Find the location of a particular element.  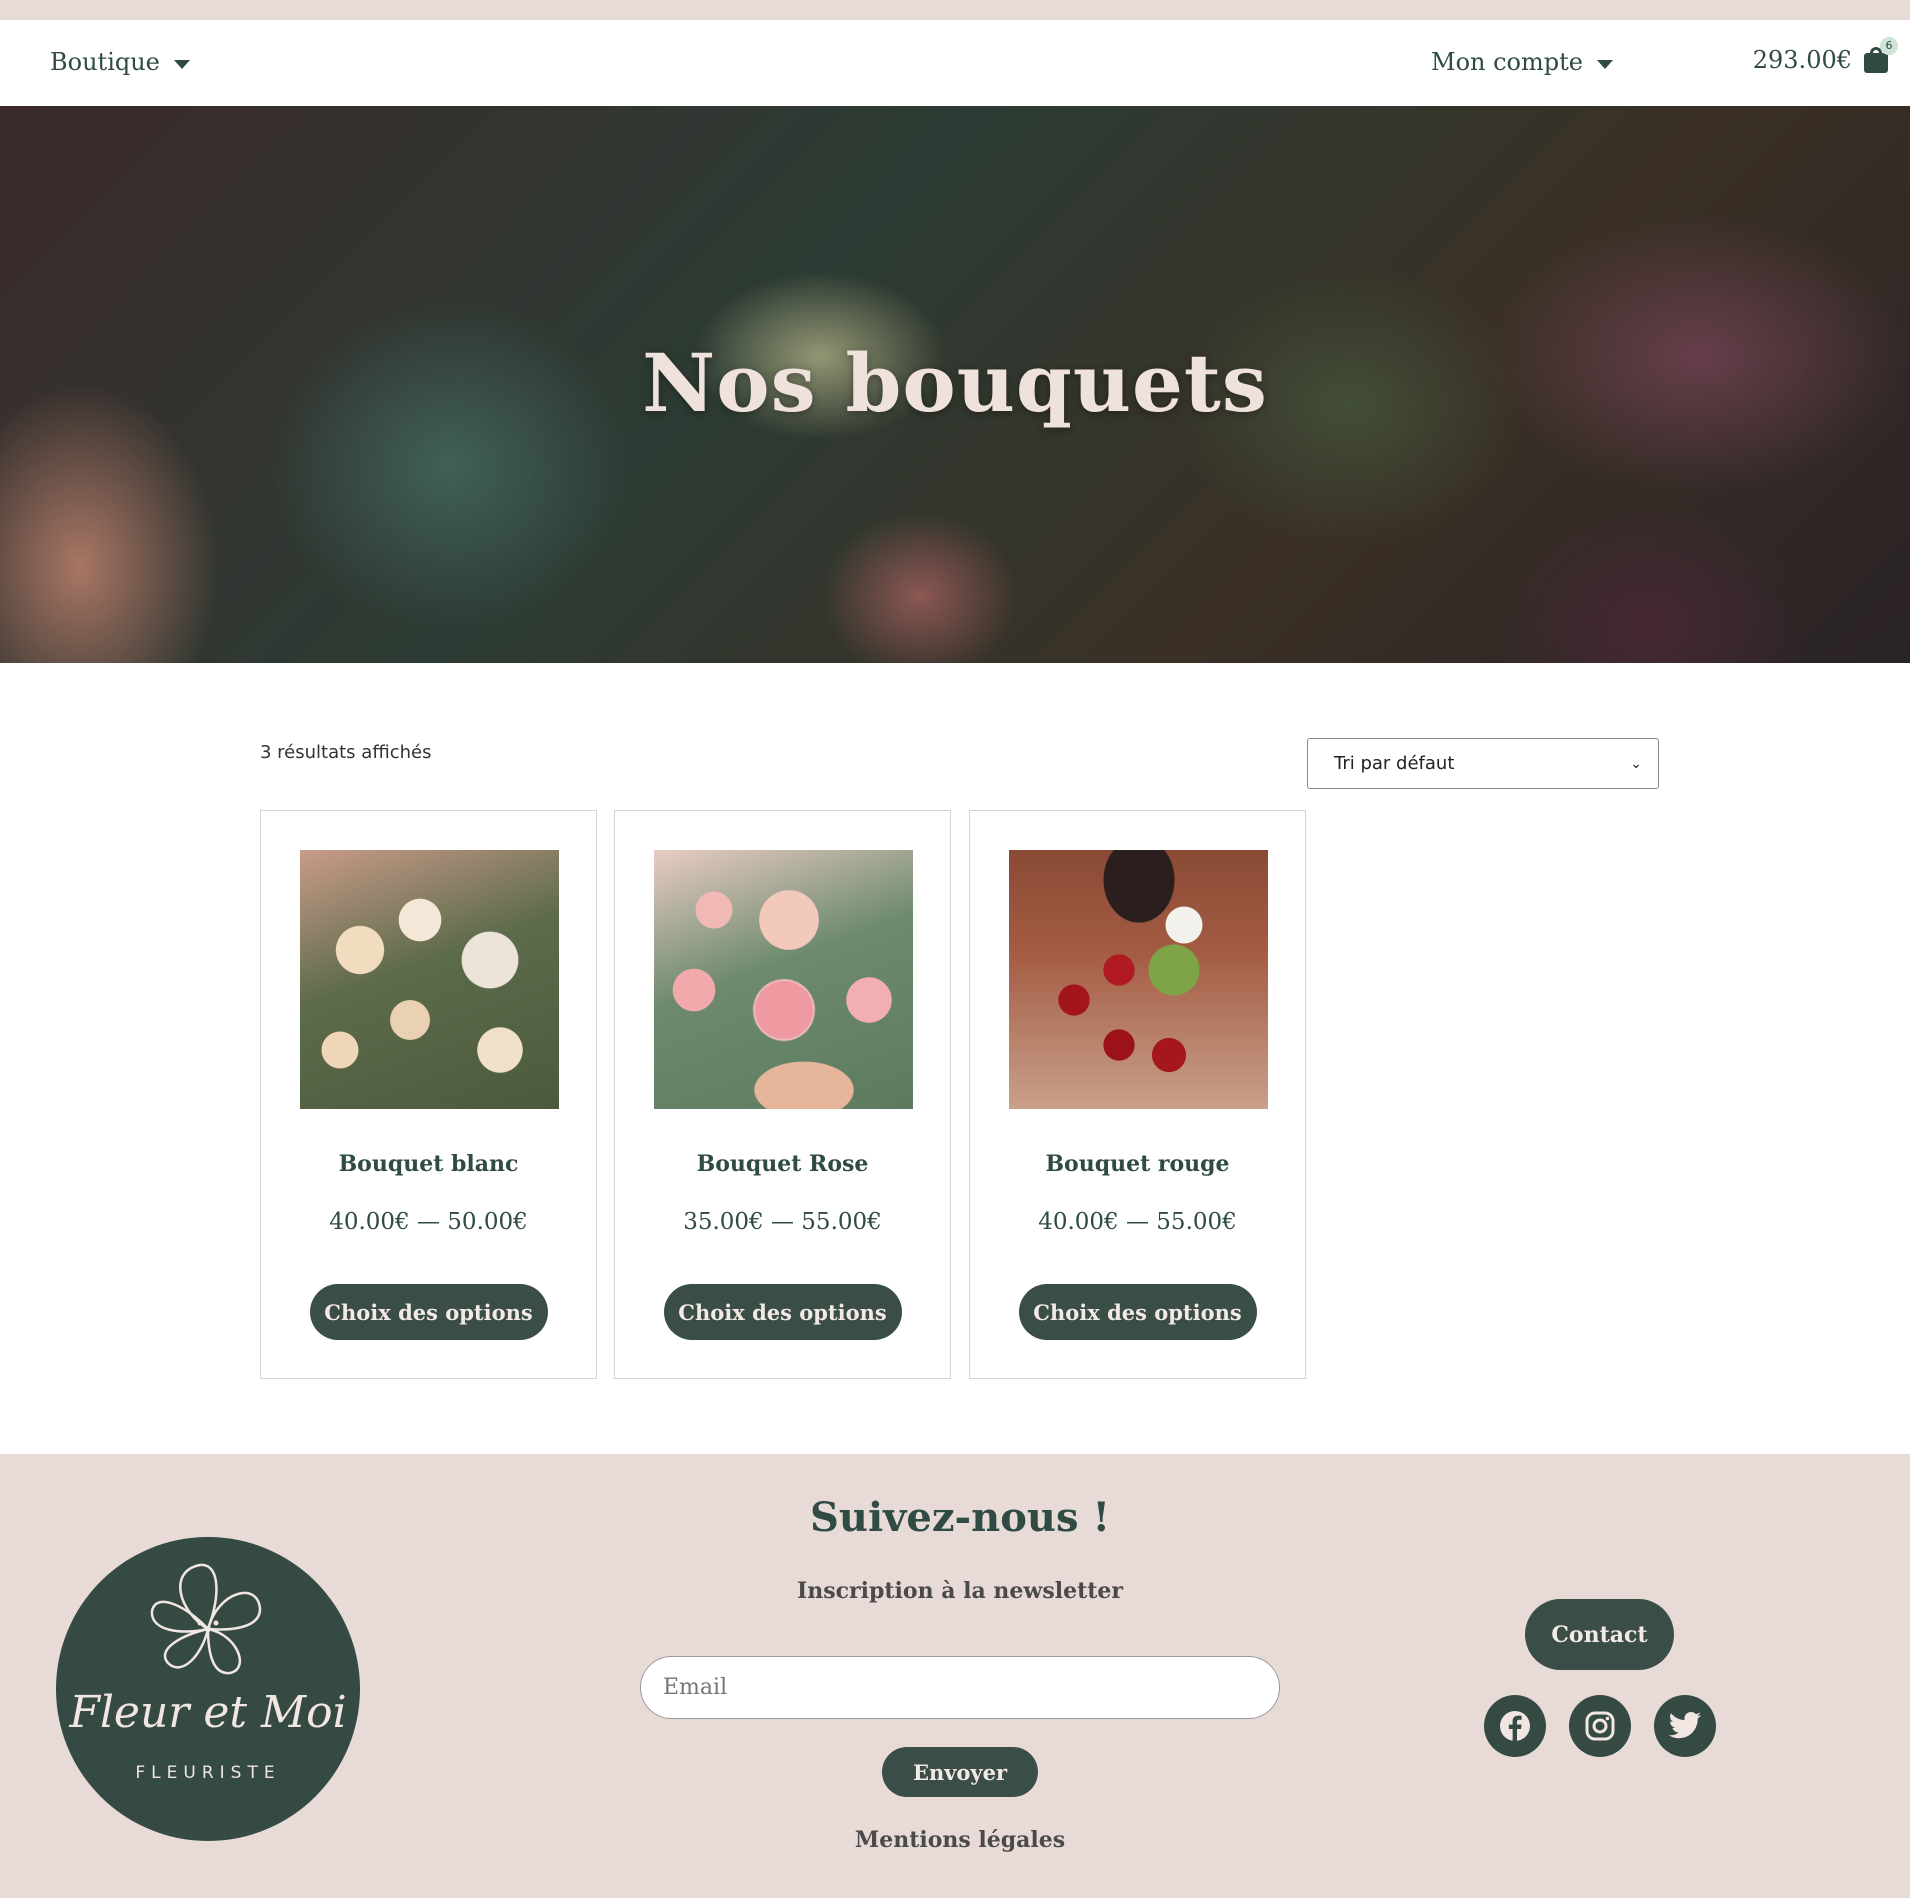

twitter-icon is located at coordinates (1684, 1725).